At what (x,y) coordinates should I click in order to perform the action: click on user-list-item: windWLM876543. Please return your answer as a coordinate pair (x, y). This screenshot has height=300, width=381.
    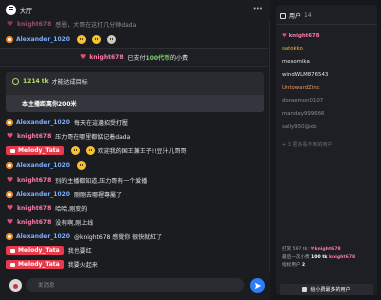
    Looking at the image, I should click on (305, 75).